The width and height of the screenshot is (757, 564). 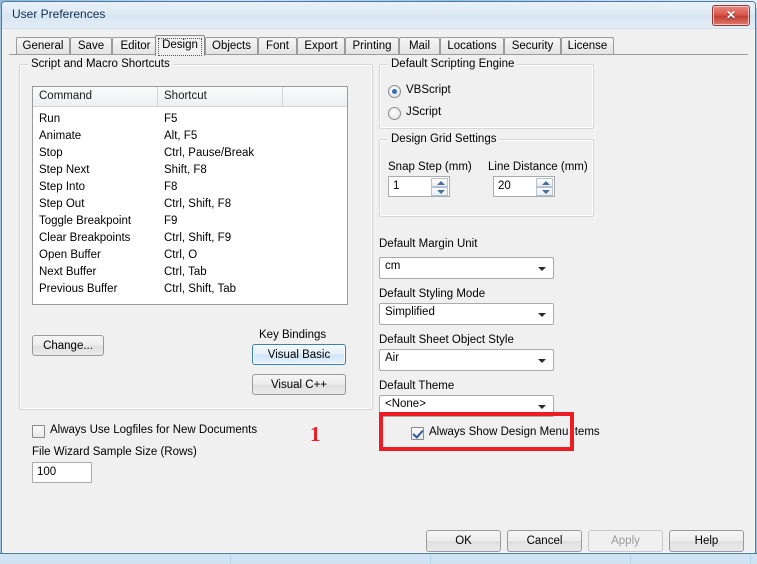 I want to click on table-row: Open Buffer Ctrl, O, so click(x=190, y=255).